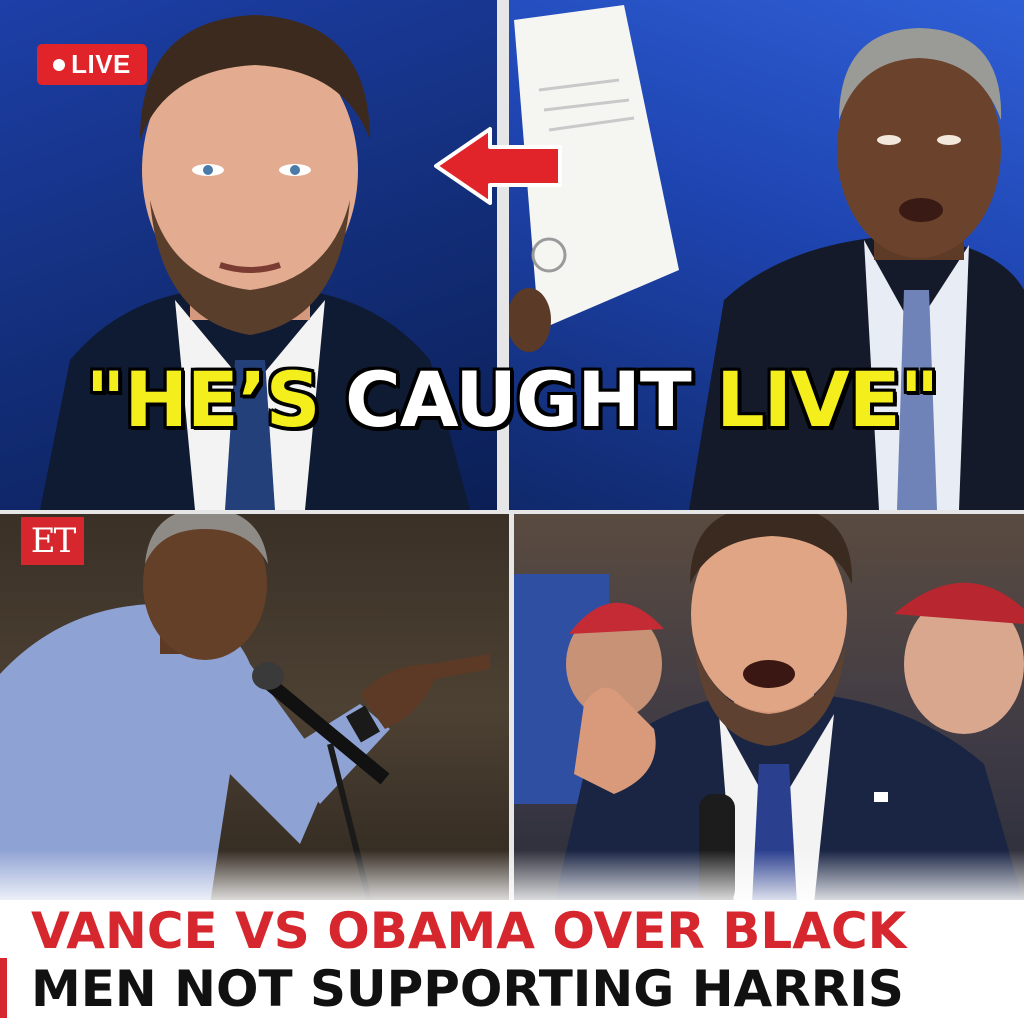  What do you see at coordinates (101, 64) in the screenshot?
I see `live-badge-label: LIVE` at bounding box center [101, 64].